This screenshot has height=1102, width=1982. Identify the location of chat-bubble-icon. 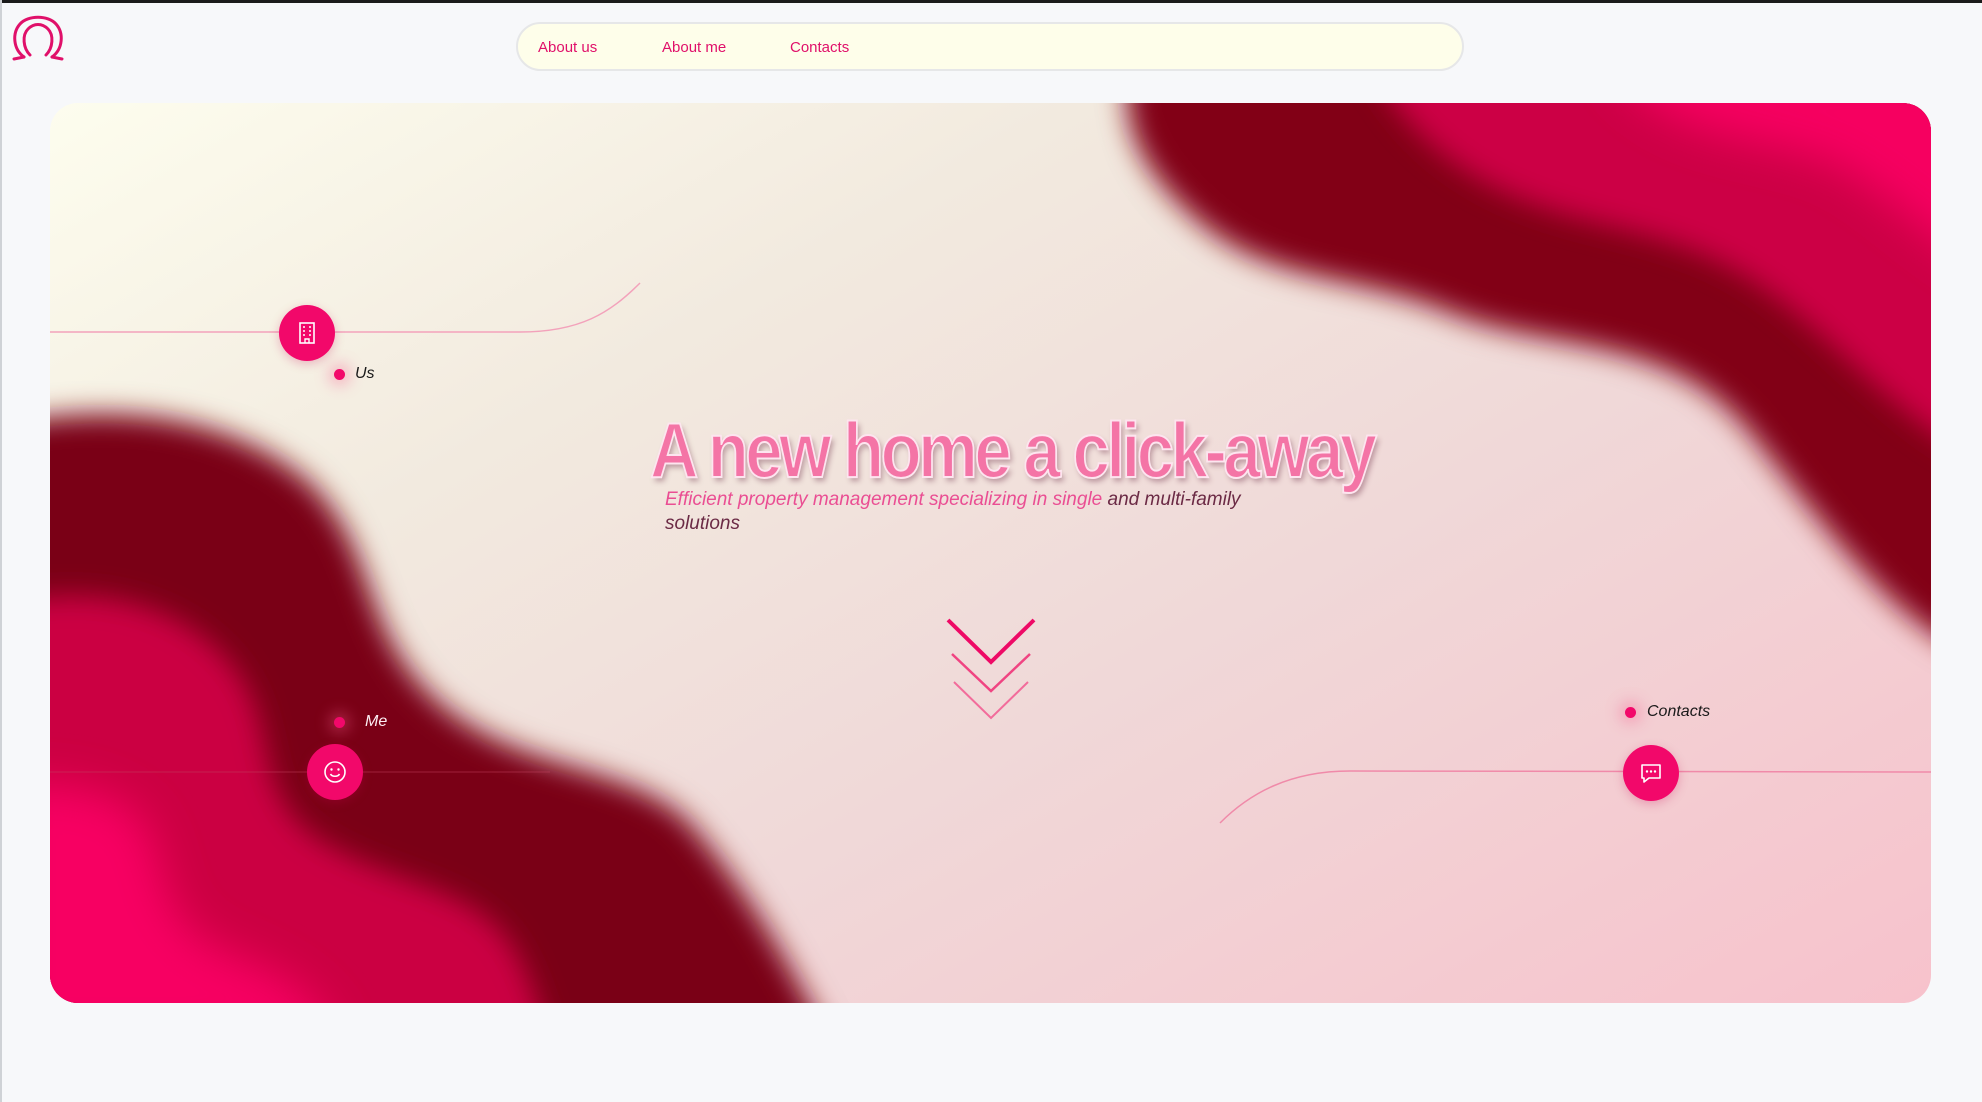
(1651, 773).